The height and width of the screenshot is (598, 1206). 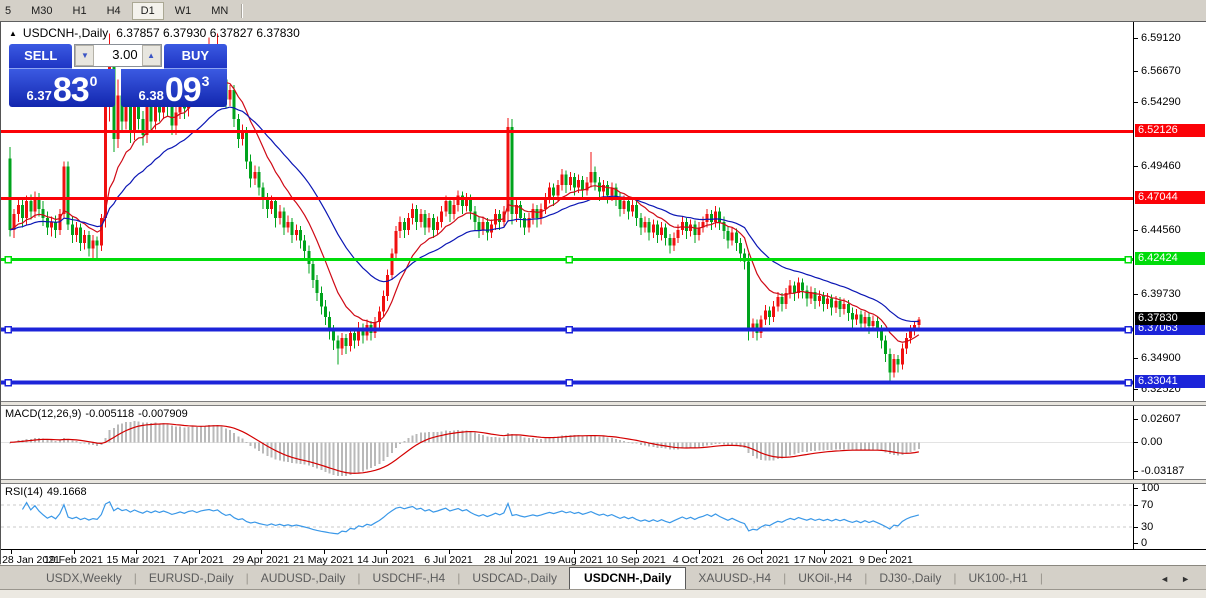 I want to click on chart-tab-xauusd: XAUUSD-,H4, so click(x=734, y=578).